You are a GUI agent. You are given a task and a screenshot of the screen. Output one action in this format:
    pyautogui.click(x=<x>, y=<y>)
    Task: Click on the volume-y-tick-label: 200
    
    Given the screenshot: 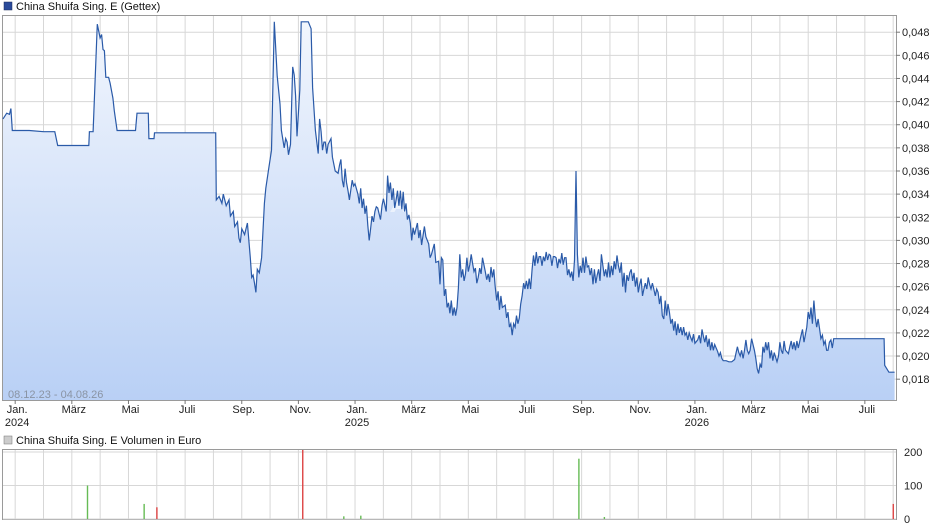 What is the action you would take?
    pyautogui.click(x=913, y=453)
    